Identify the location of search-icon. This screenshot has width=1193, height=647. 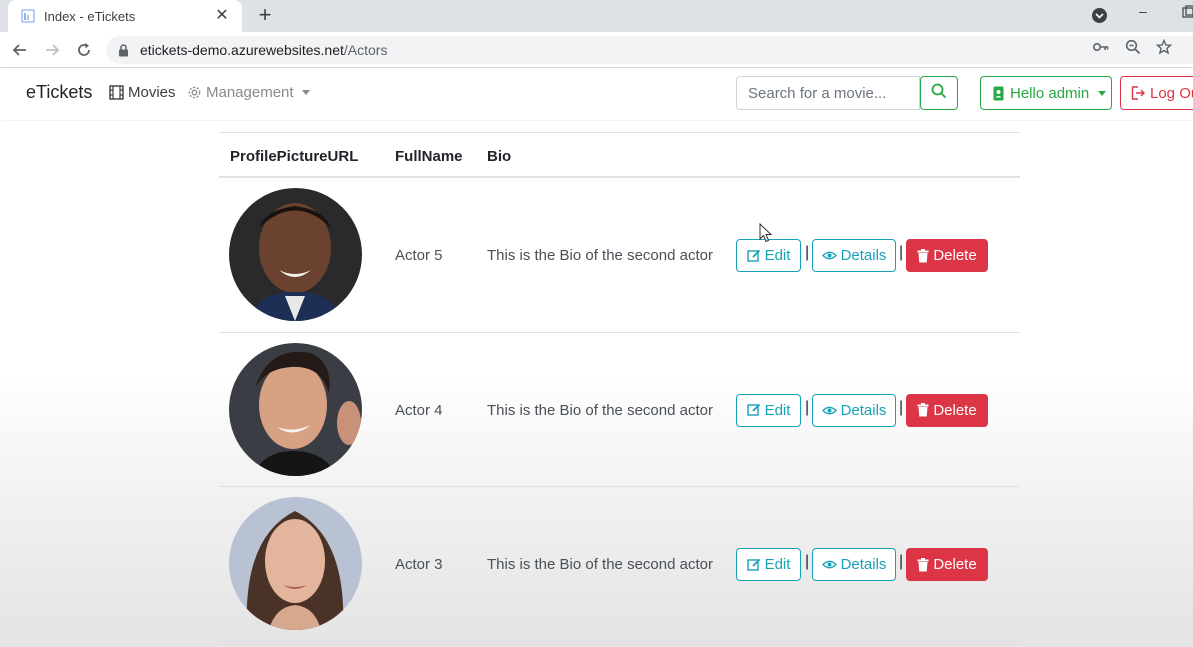
(939, 93).